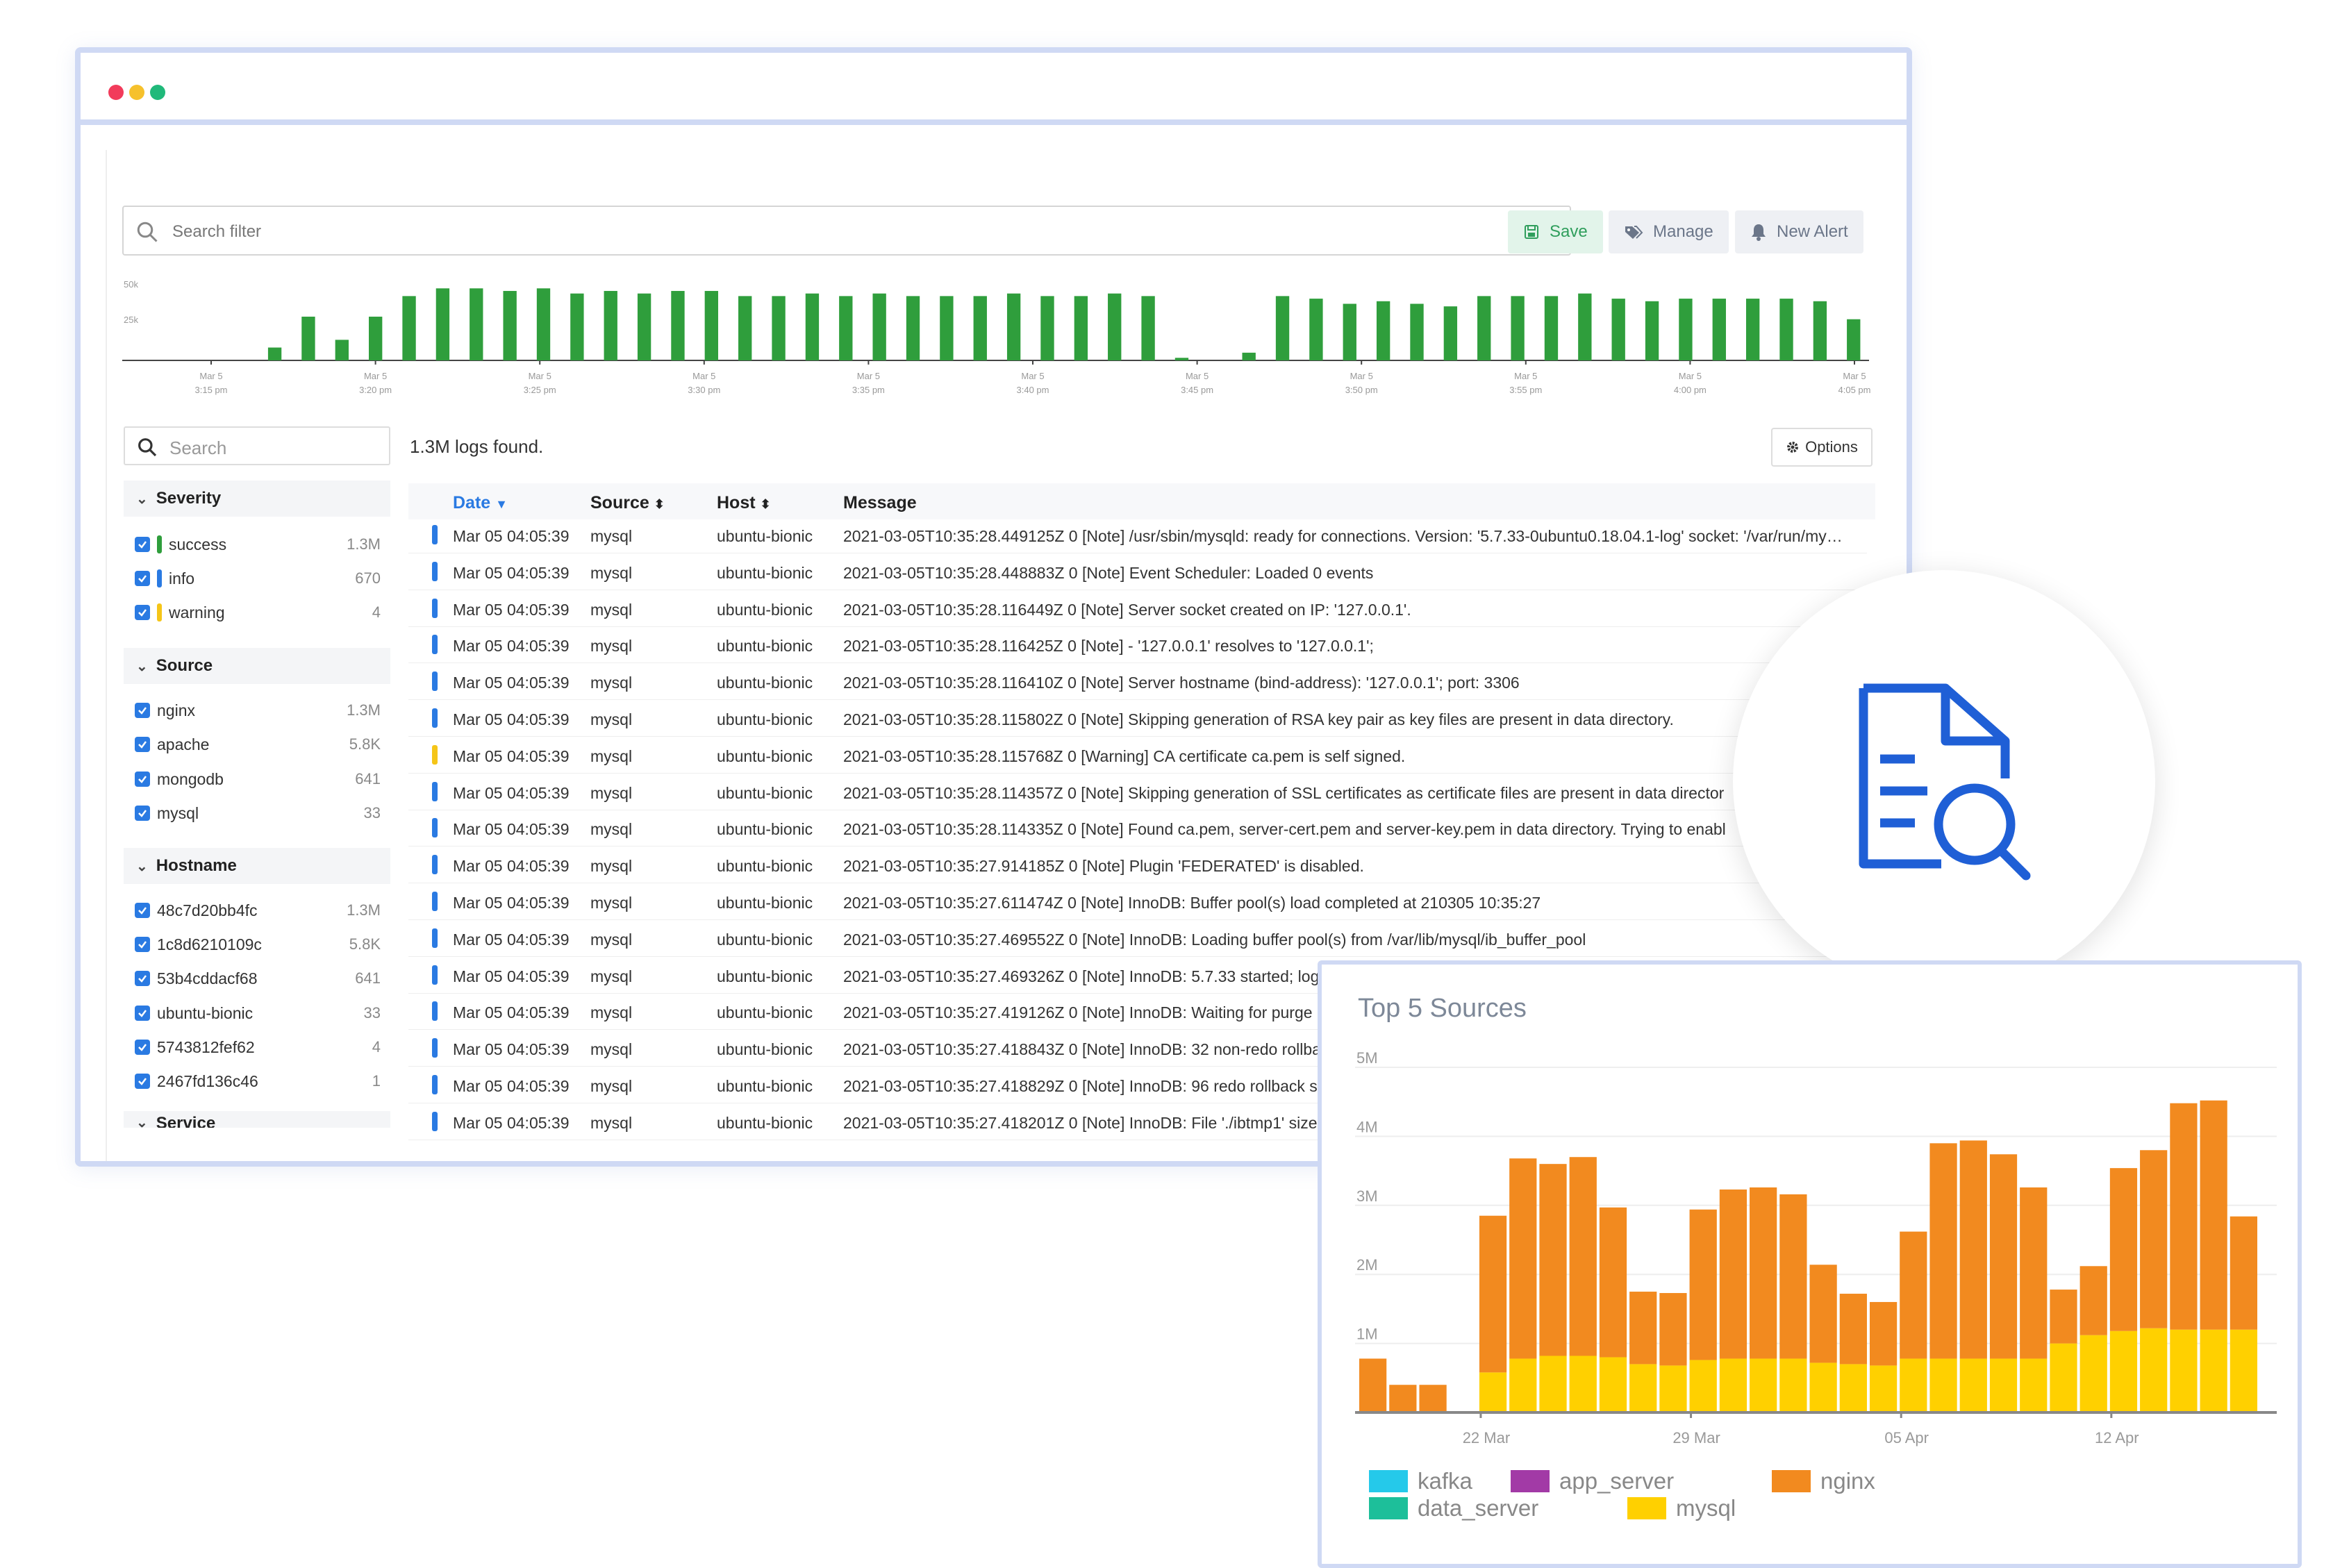  What do you see at coordinates (142, 666) in the screenshot?
I see `chevron-down-icon: ⌄` at bounding box center [142, 666].